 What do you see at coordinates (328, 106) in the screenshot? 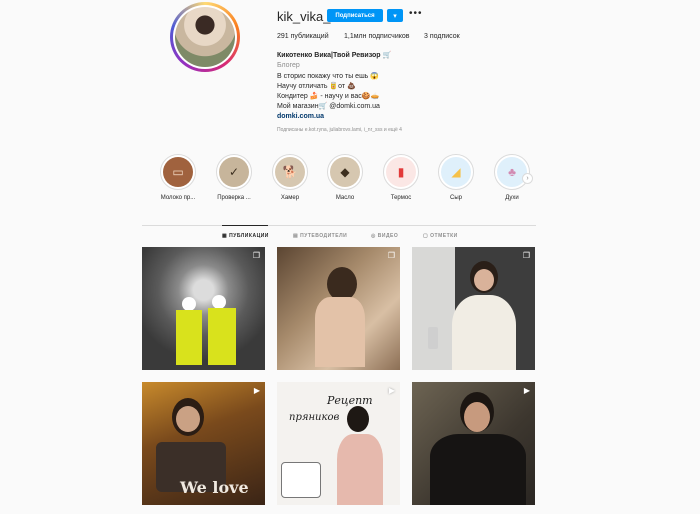
I see `bio-line: Мой магазин🛒 @domki.com.ua` at bounding box center [328, 106].